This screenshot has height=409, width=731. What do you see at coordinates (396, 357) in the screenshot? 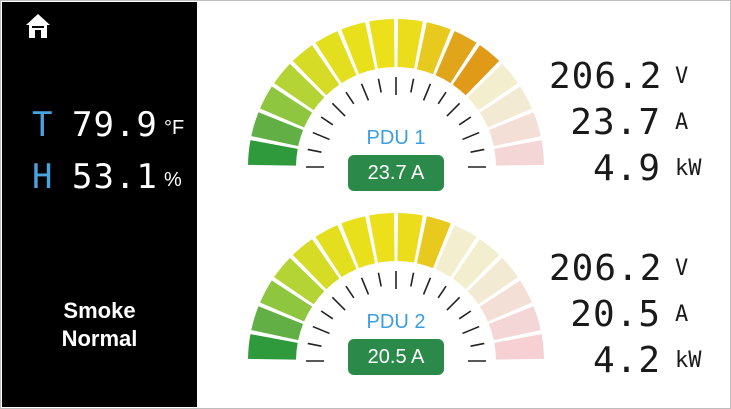
I see `pdu2-current-badge: 20.5 A` at bounding box center [396, 357].